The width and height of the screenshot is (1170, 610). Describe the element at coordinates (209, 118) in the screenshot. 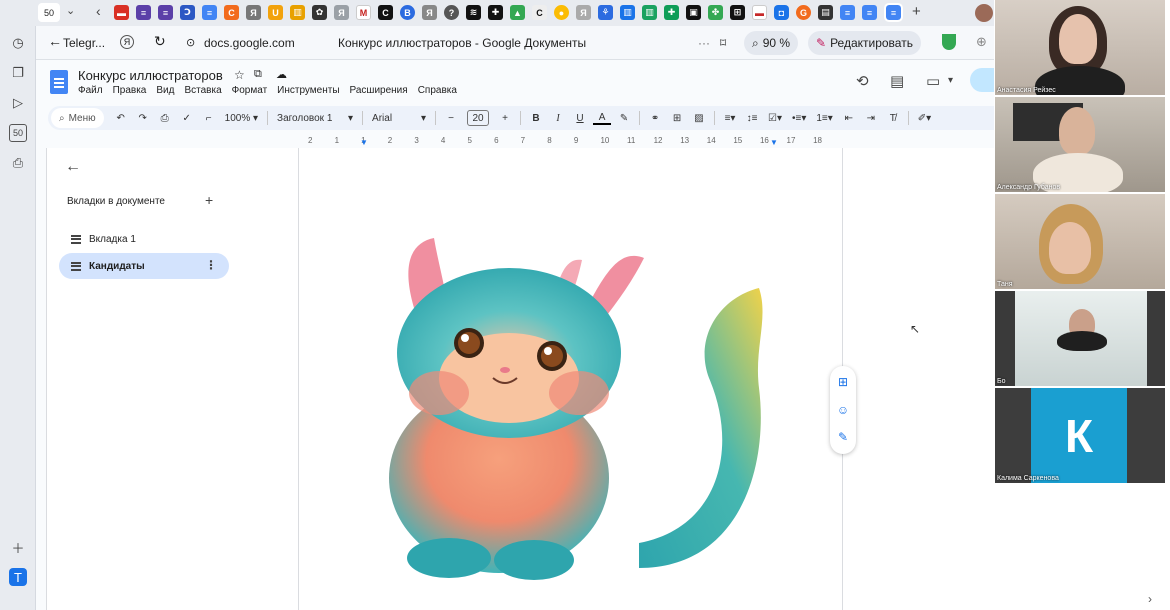

I see `paint-format-icon: ⌐` at that location.